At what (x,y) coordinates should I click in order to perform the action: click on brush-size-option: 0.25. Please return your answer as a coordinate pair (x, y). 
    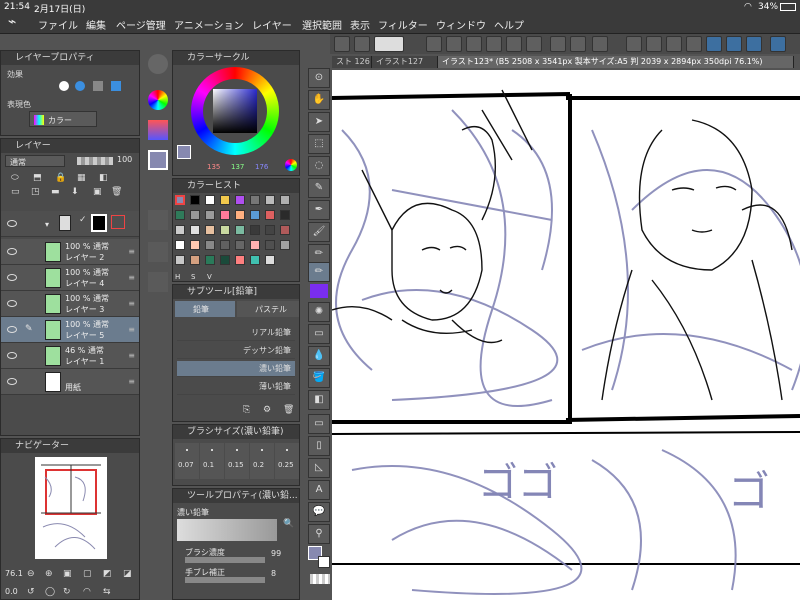
    Looking at the image, I should click on (287, 461).